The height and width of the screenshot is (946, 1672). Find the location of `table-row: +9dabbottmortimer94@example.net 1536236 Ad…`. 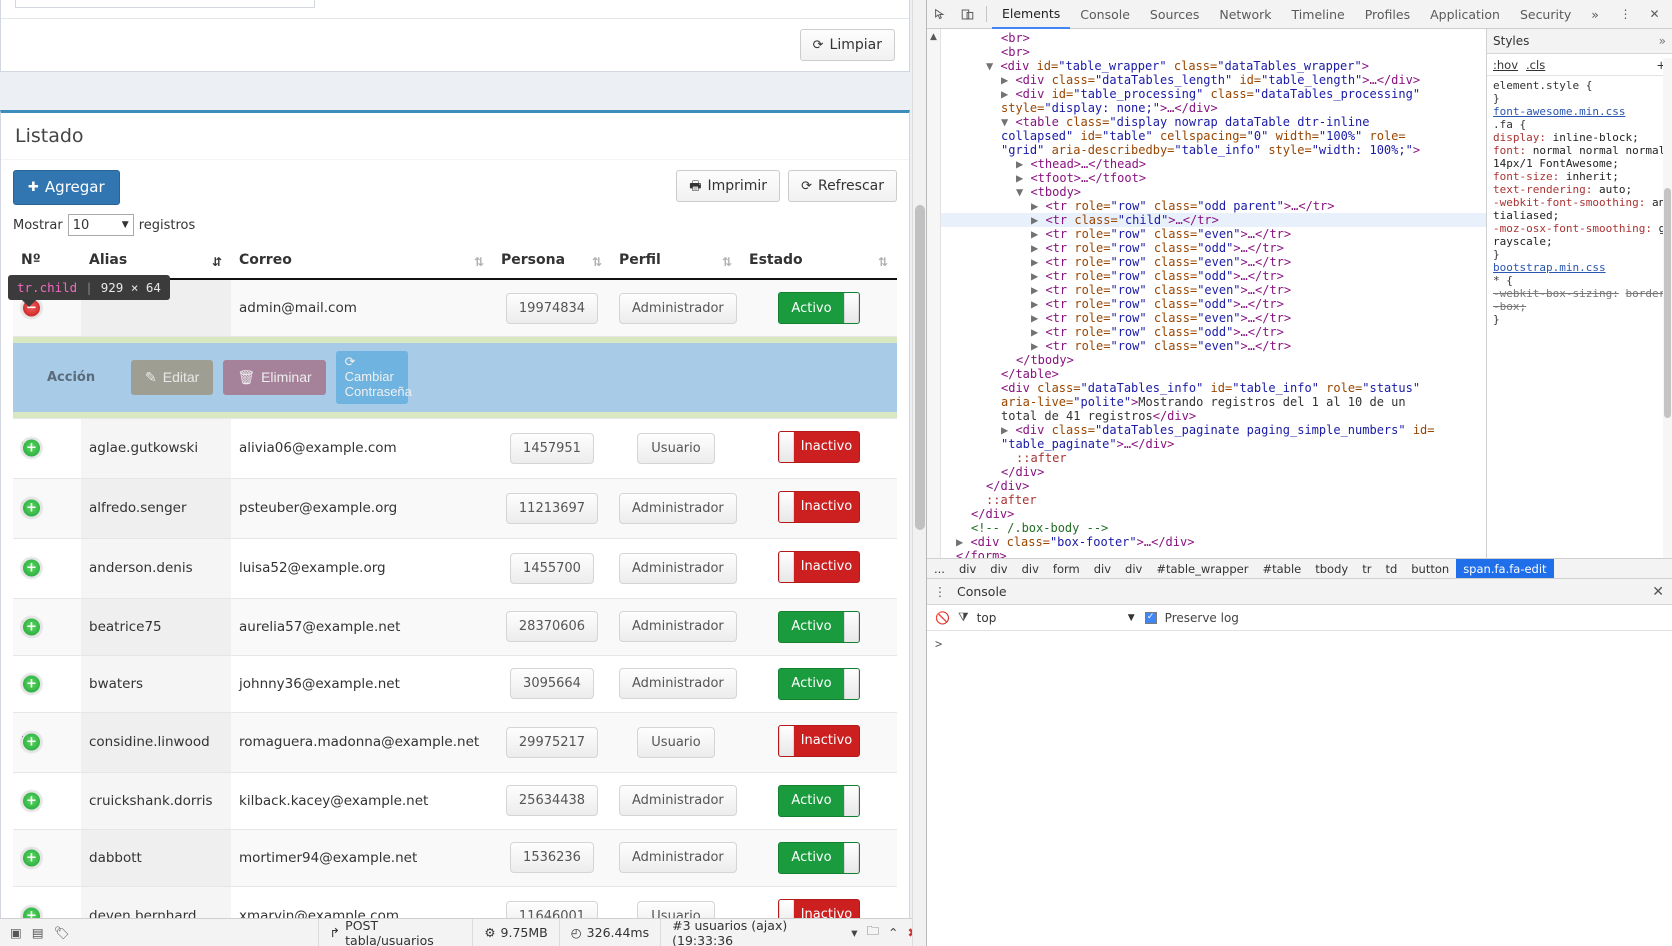

table-row: +9dabbottmortimer94@example.net 1536236 Ad… is located at coordinates (455, 858).